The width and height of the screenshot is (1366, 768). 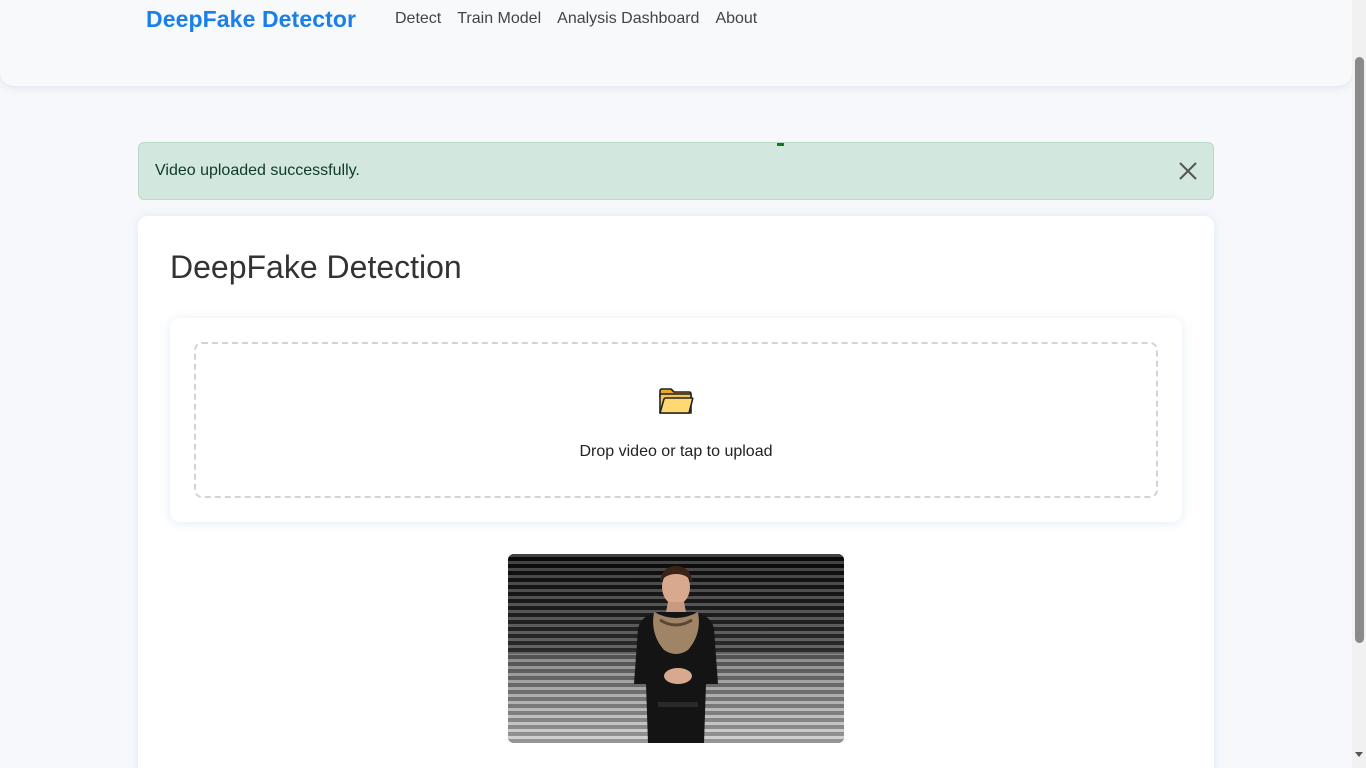 What do you see at coordinates (1359, 350) in the screenshot?
I see `scrollbar-thumb` at bounding box center [1359, 350].